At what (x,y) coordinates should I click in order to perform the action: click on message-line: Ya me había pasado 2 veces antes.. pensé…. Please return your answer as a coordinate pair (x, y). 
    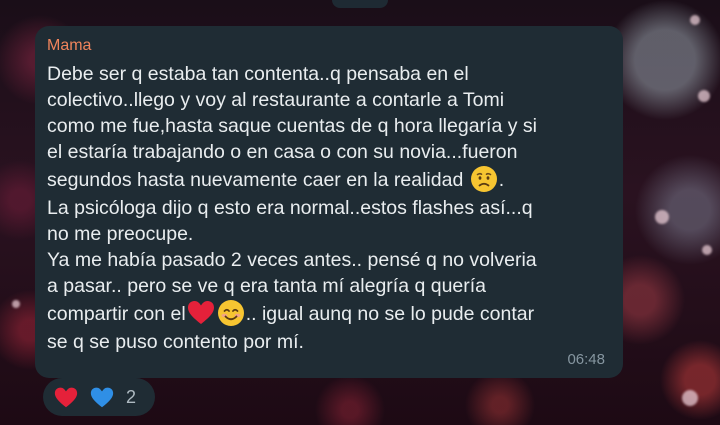
    Looking at the image, I should click on (292, 260).